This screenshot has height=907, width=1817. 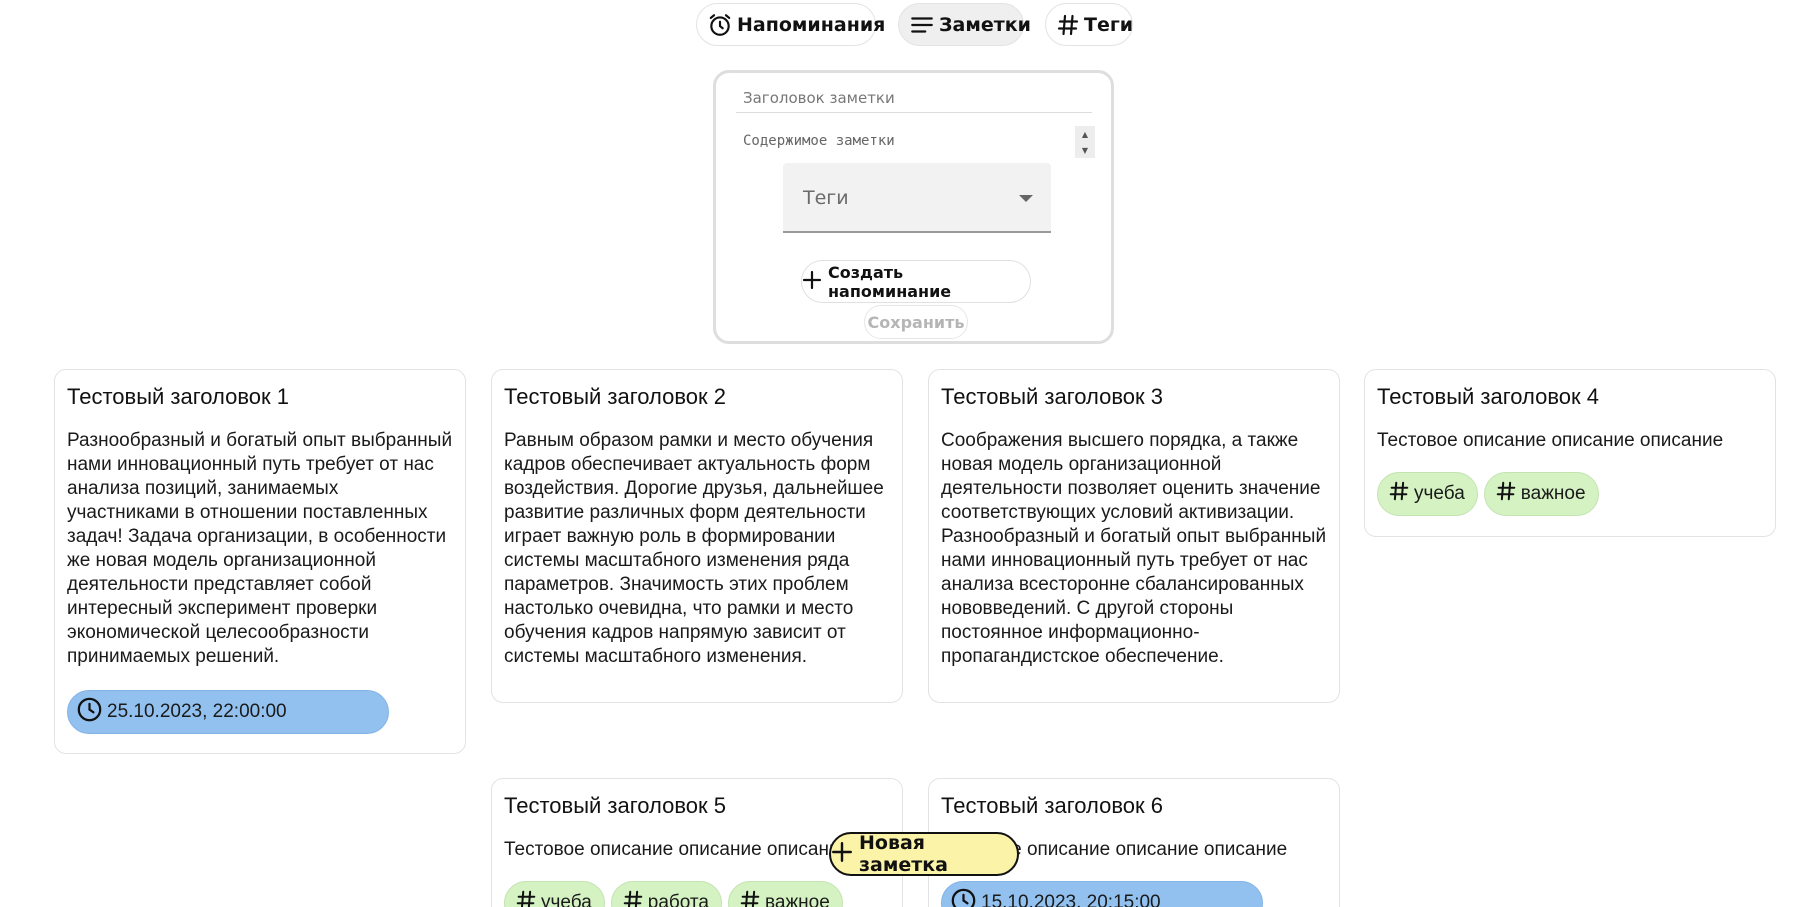 What do you see at coordinates (1052, 805) in the screenshot?
I see `note-title: Тестовый заголовок 6` at bounding box center [1052, 805].